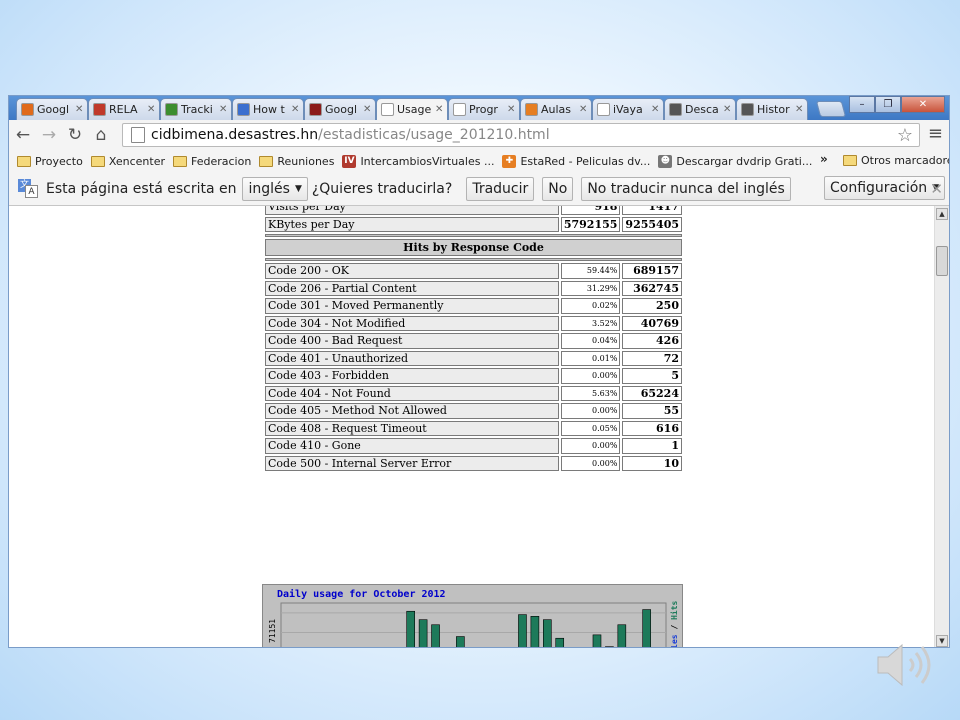  I want to click on tab-label: Histor, so click(773, 109).